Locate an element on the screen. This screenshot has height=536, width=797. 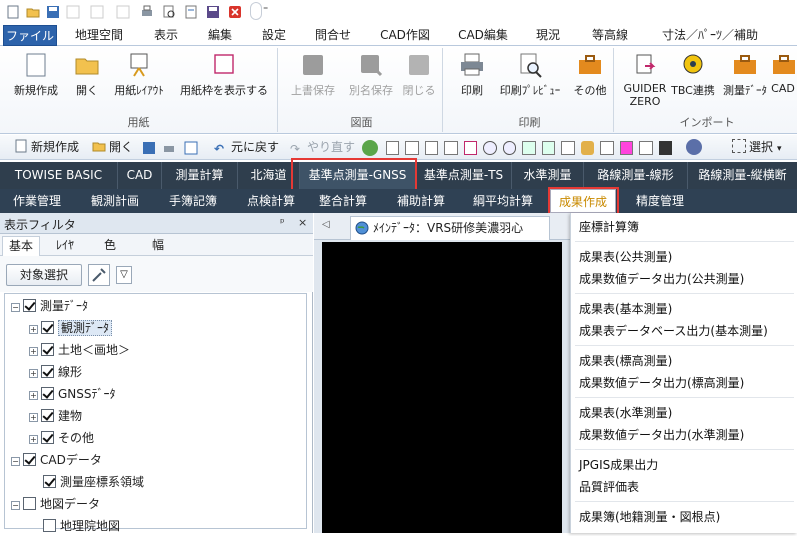
refresh-icon is located at coordinates (370, 148).